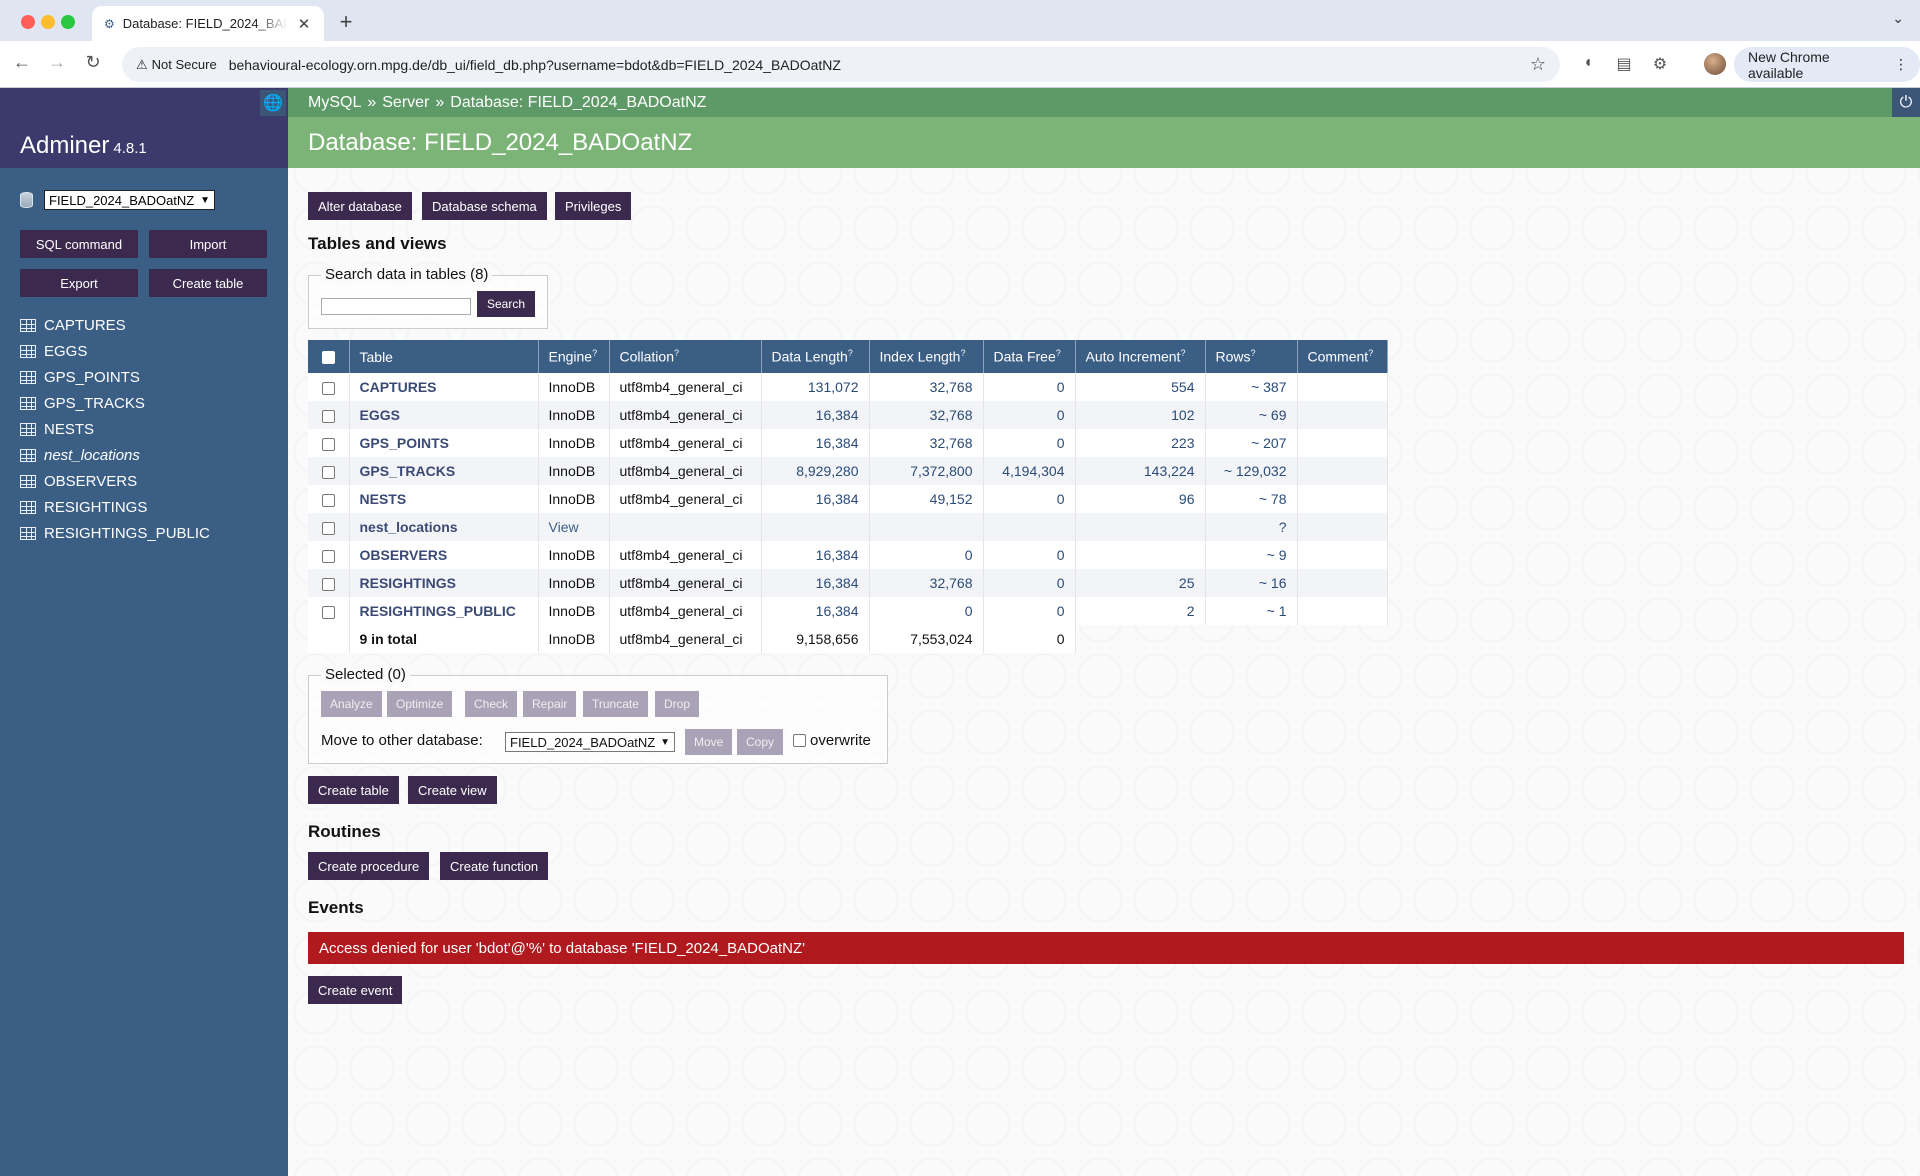 This screenshot has height=1176, width=1920. Describe the element at coordinates (1029, 527) in the screenshot. I see `data-free-link` at that location.